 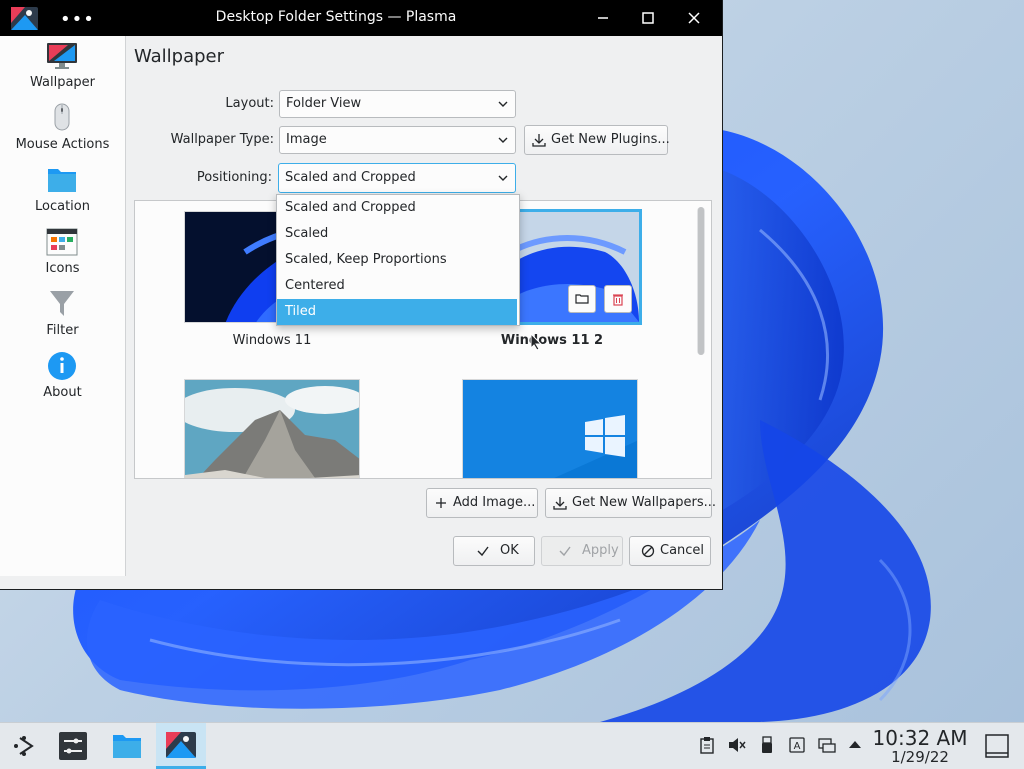 I want to click on usb-device-icon, so click(x=767, y=745).